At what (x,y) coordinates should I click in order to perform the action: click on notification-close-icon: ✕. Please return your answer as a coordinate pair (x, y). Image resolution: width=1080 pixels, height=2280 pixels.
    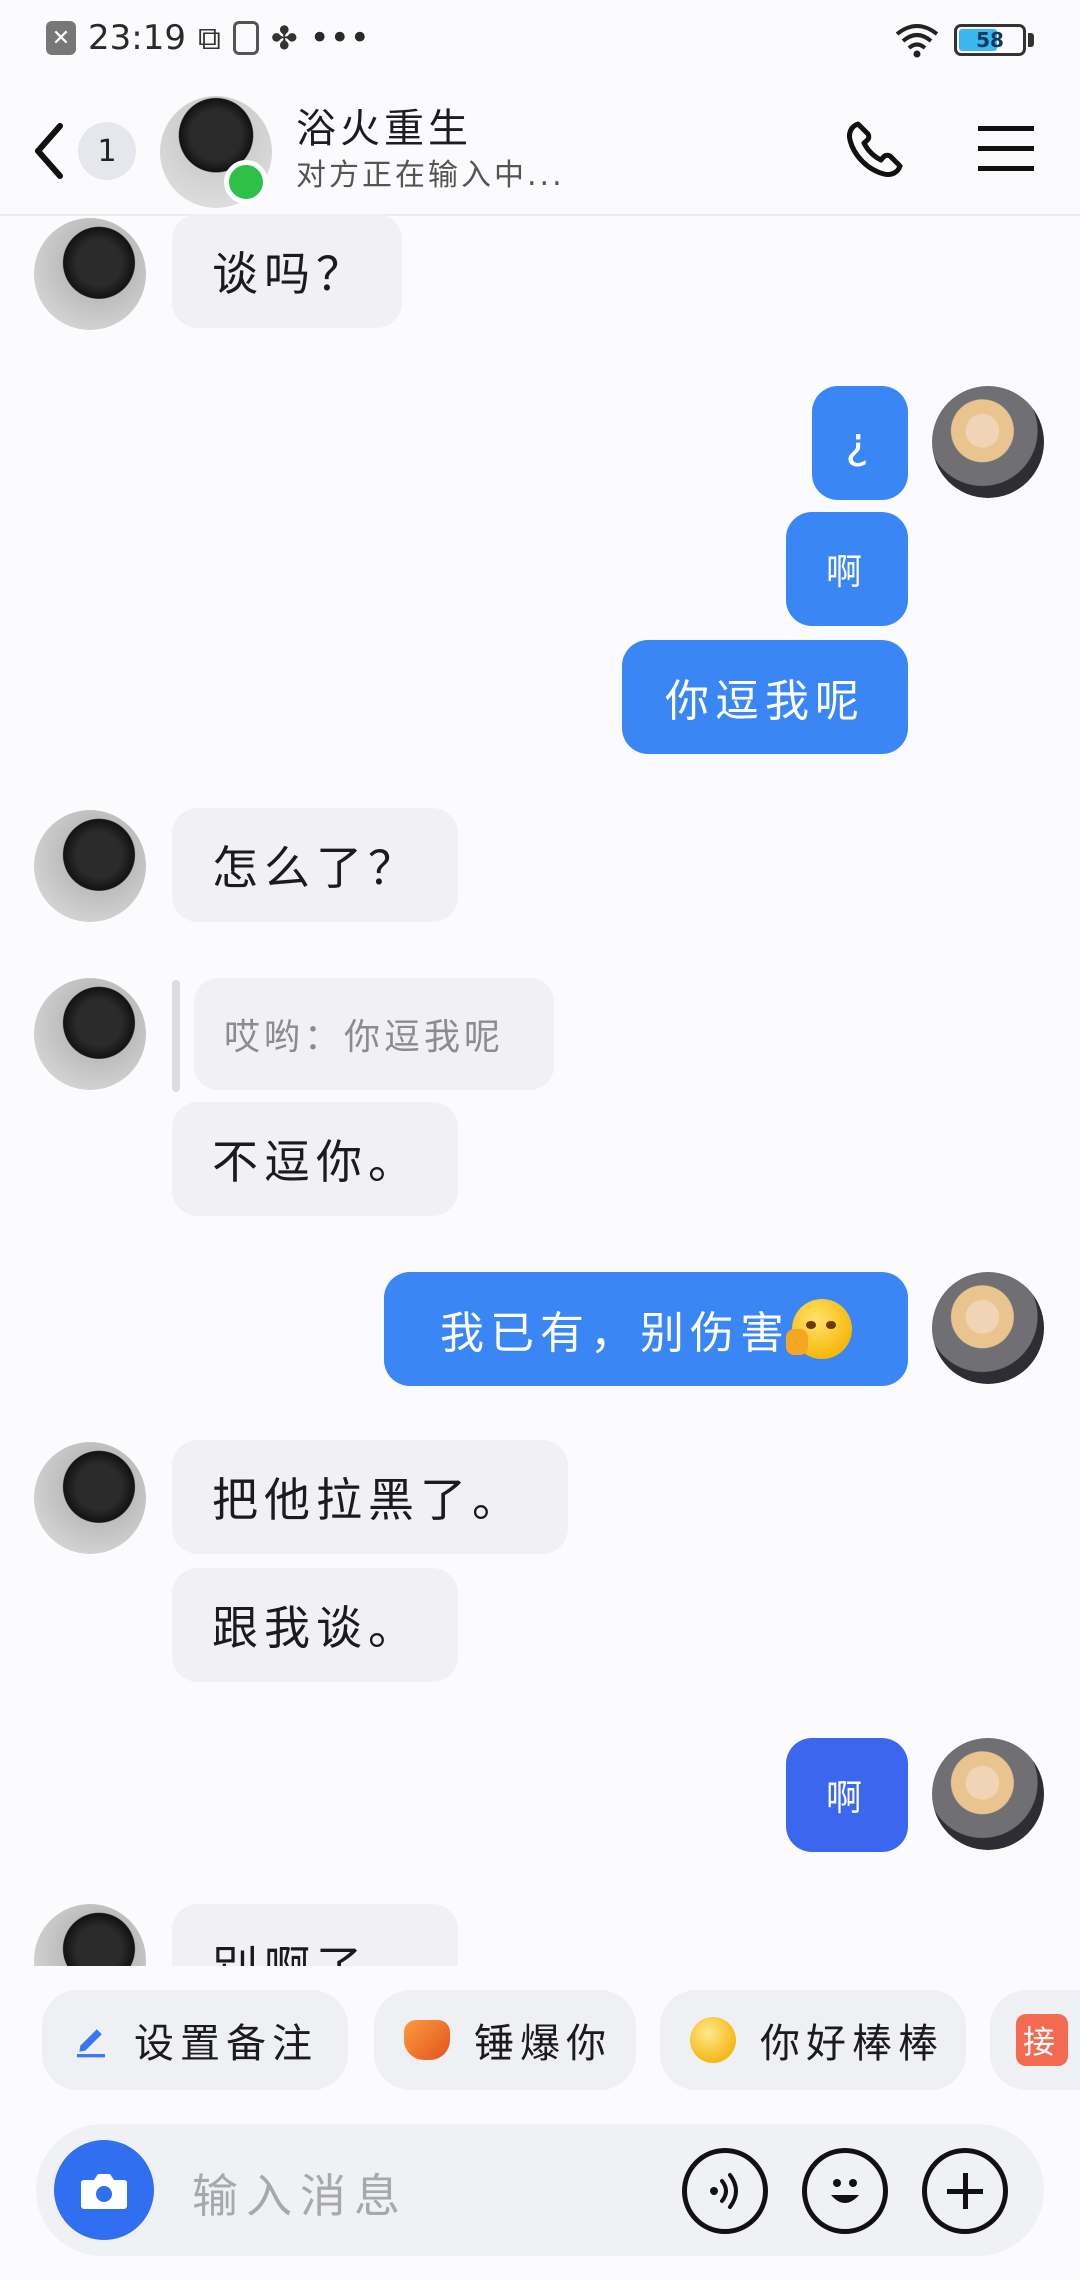
    Looking at the image, I should click on (61, 38).